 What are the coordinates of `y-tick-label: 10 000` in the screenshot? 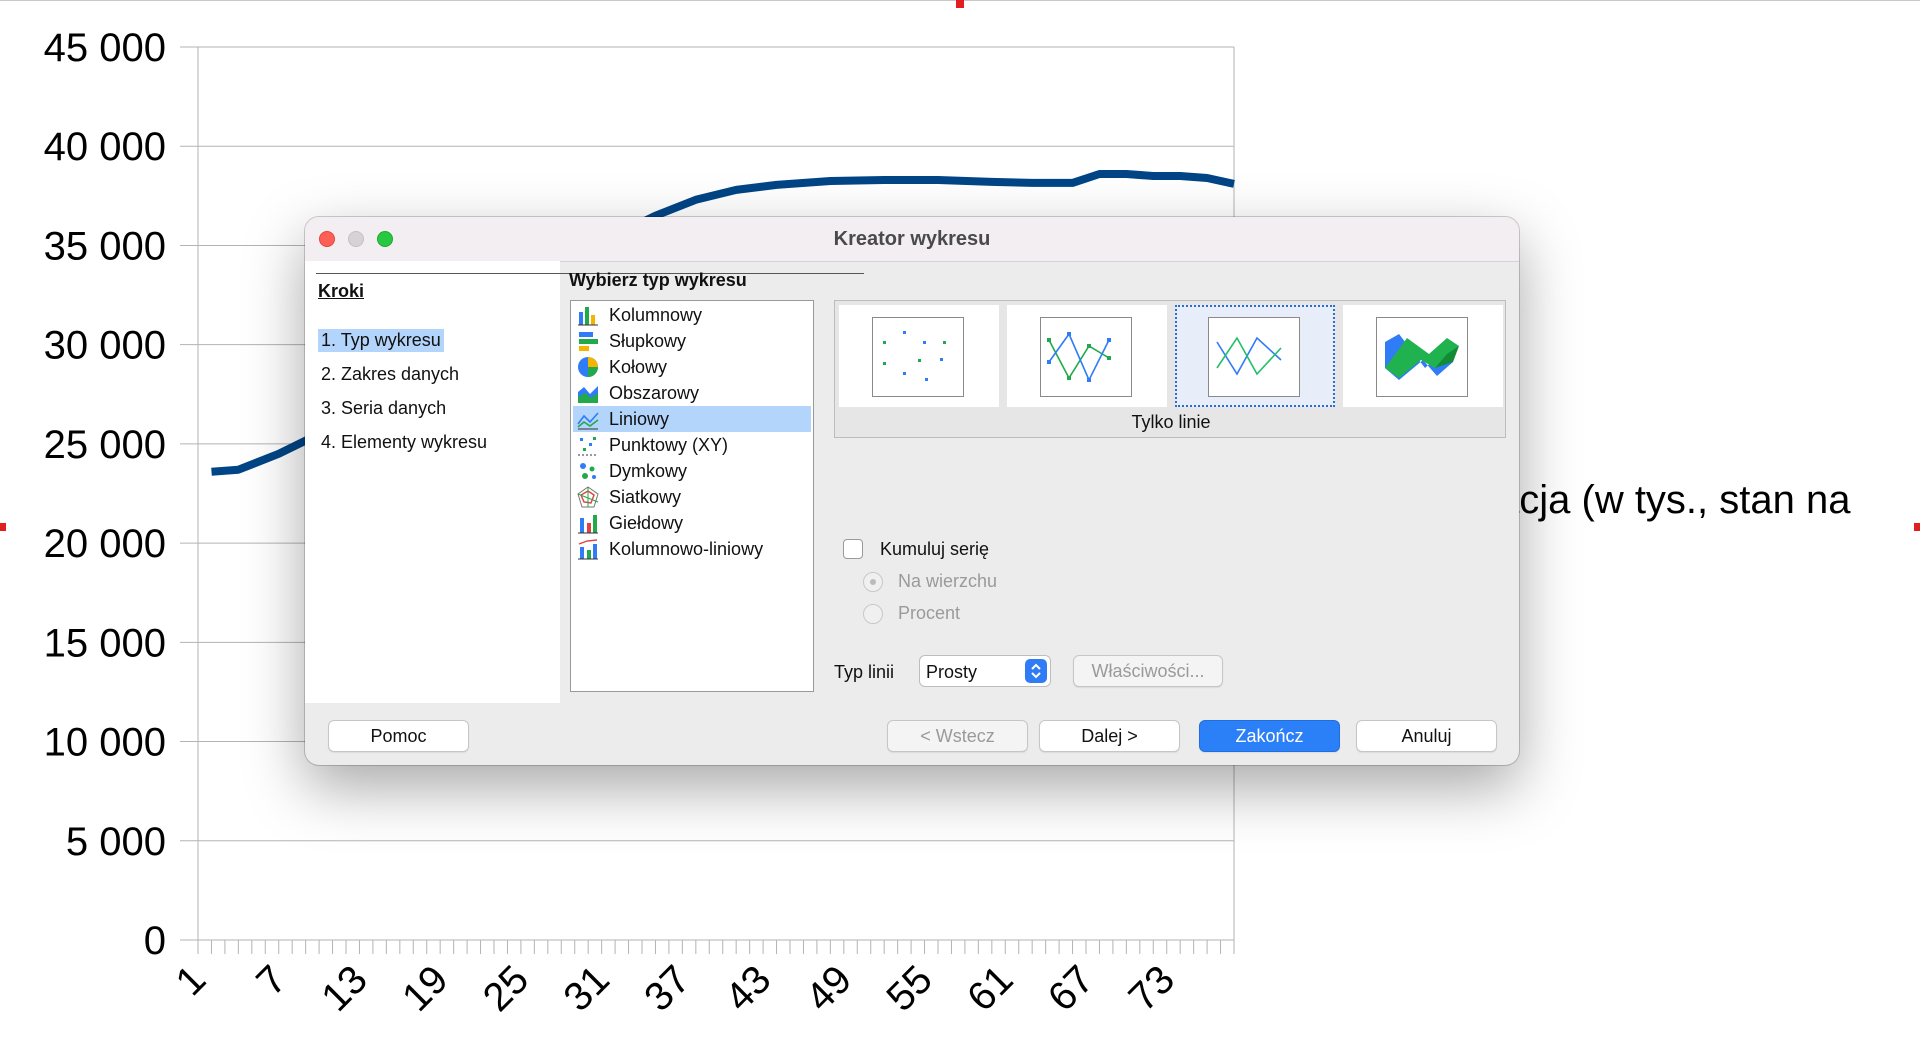 It's located at (105, 743).